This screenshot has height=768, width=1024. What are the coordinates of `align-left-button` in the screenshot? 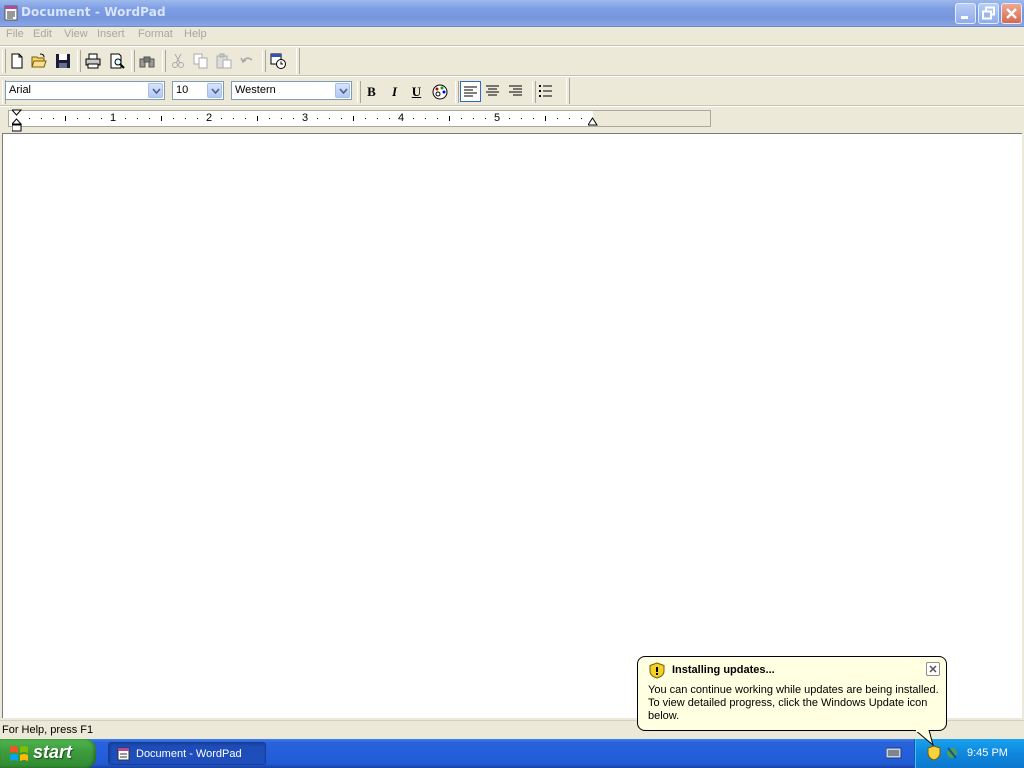 It's located at (470, 91).